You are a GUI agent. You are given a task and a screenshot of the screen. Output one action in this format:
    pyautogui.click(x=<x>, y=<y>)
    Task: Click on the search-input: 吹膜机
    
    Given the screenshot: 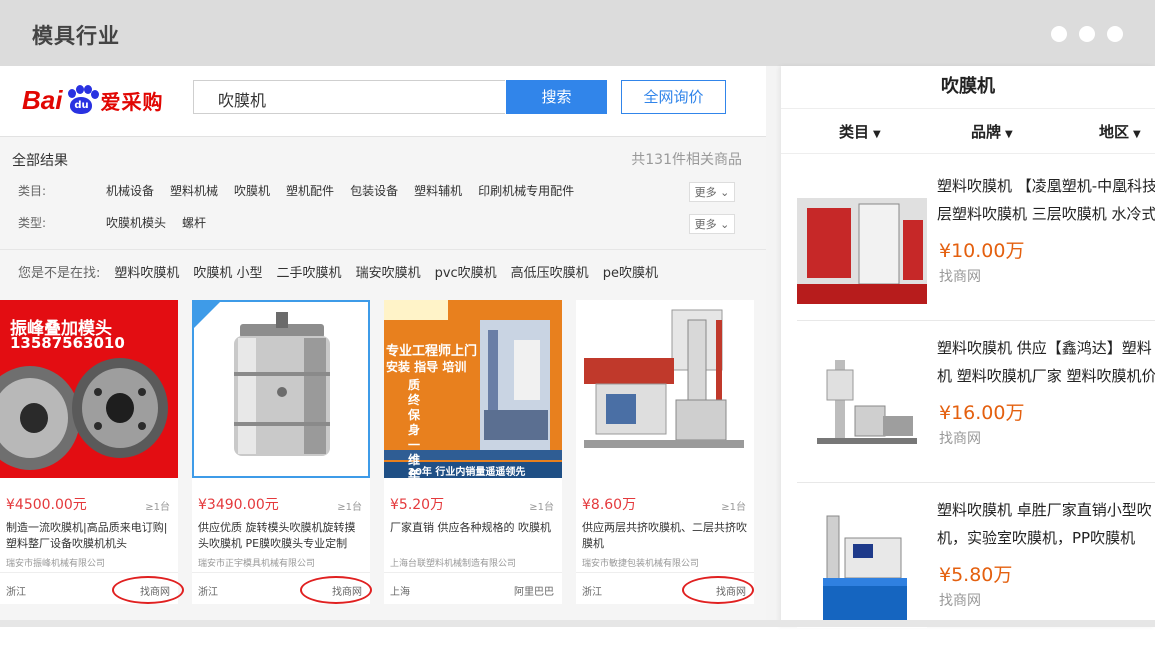 What is the action you would take?
    pyautogui.click(x=349, y=97)
    